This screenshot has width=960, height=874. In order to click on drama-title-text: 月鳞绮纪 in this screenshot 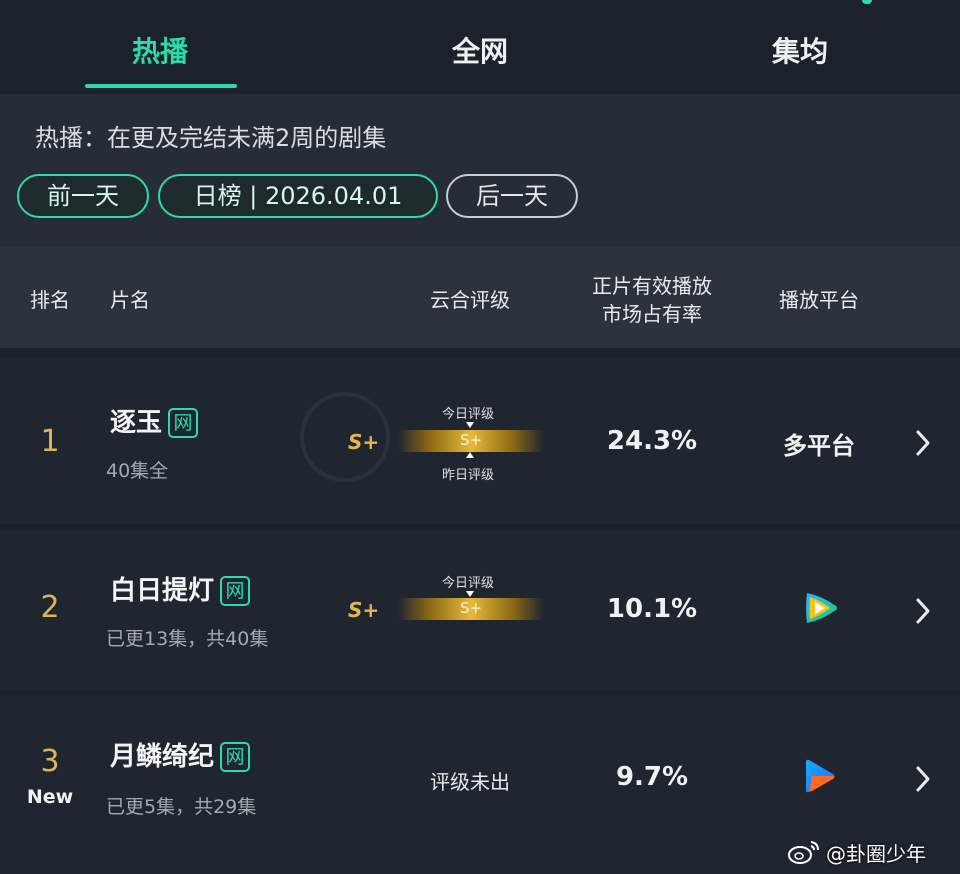, I will do `click(162, 757)`.